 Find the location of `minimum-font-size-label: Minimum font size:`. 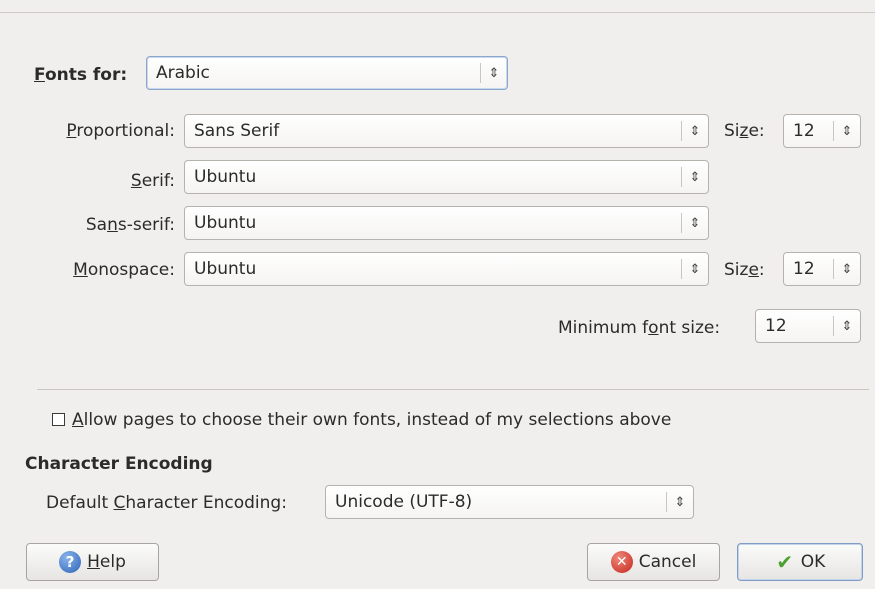

minimum-font-size-label: Minimum font size: is located at coordinates (639, 328).